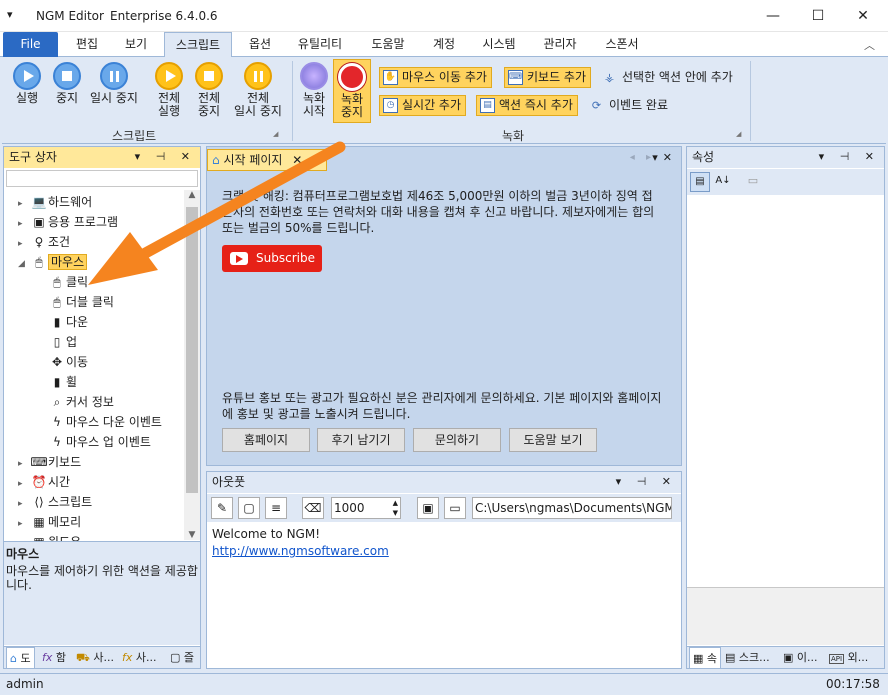 This screenshot has height=695, width=888. Describe the element at coordinates (229, 207) in the screenshot. I see `arrow-shaft` at that location.